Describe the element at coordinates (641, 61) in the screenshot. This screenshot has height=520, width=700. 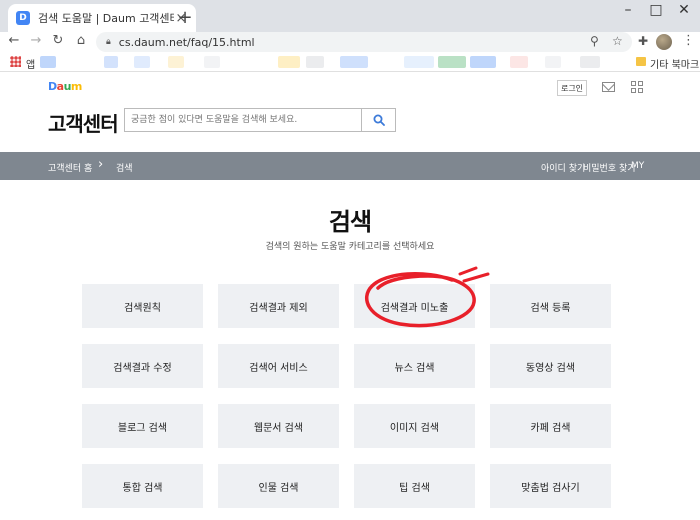
I see `folder-icon` at that location.